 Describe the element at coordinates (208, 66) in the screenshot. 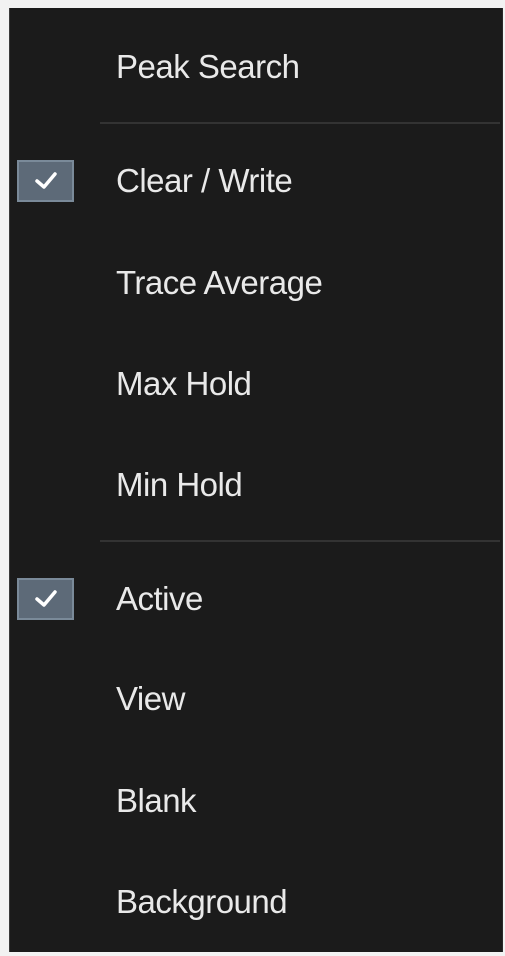

I see `menu-item-label: Peak Search` at that location.